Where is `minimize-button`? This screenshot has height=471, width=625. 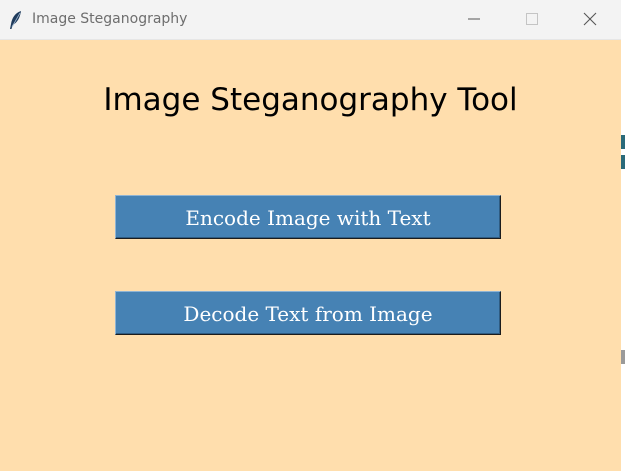
minimize-button is located at coordinates (474, 19).